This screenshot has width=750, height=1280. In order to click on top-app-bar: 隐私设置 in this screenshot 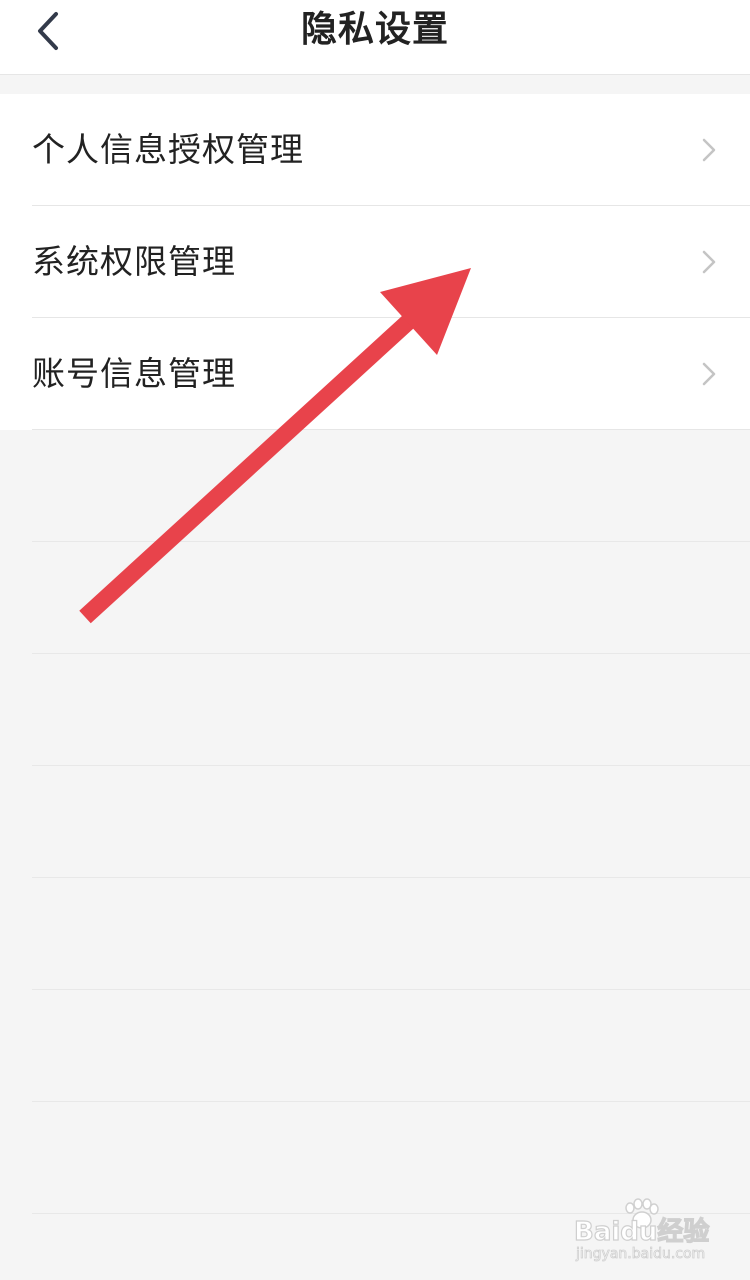, I will do `click(375, 37)`.